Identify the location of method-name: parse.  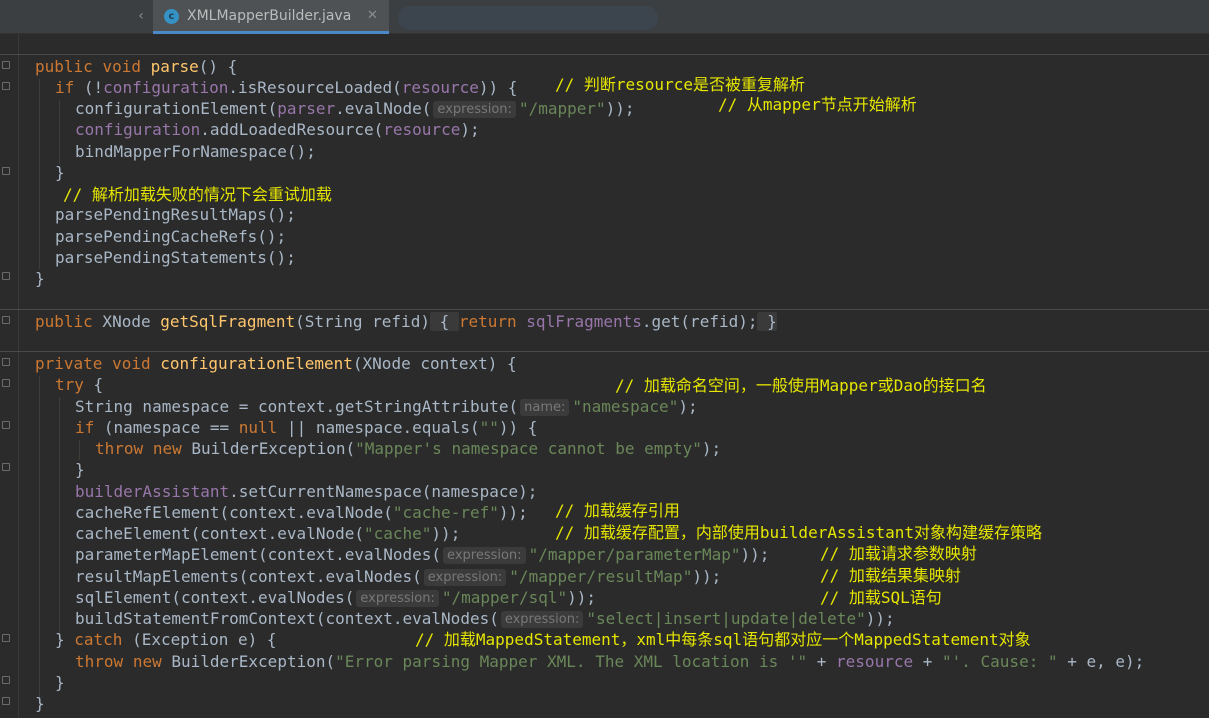
(174, 66).